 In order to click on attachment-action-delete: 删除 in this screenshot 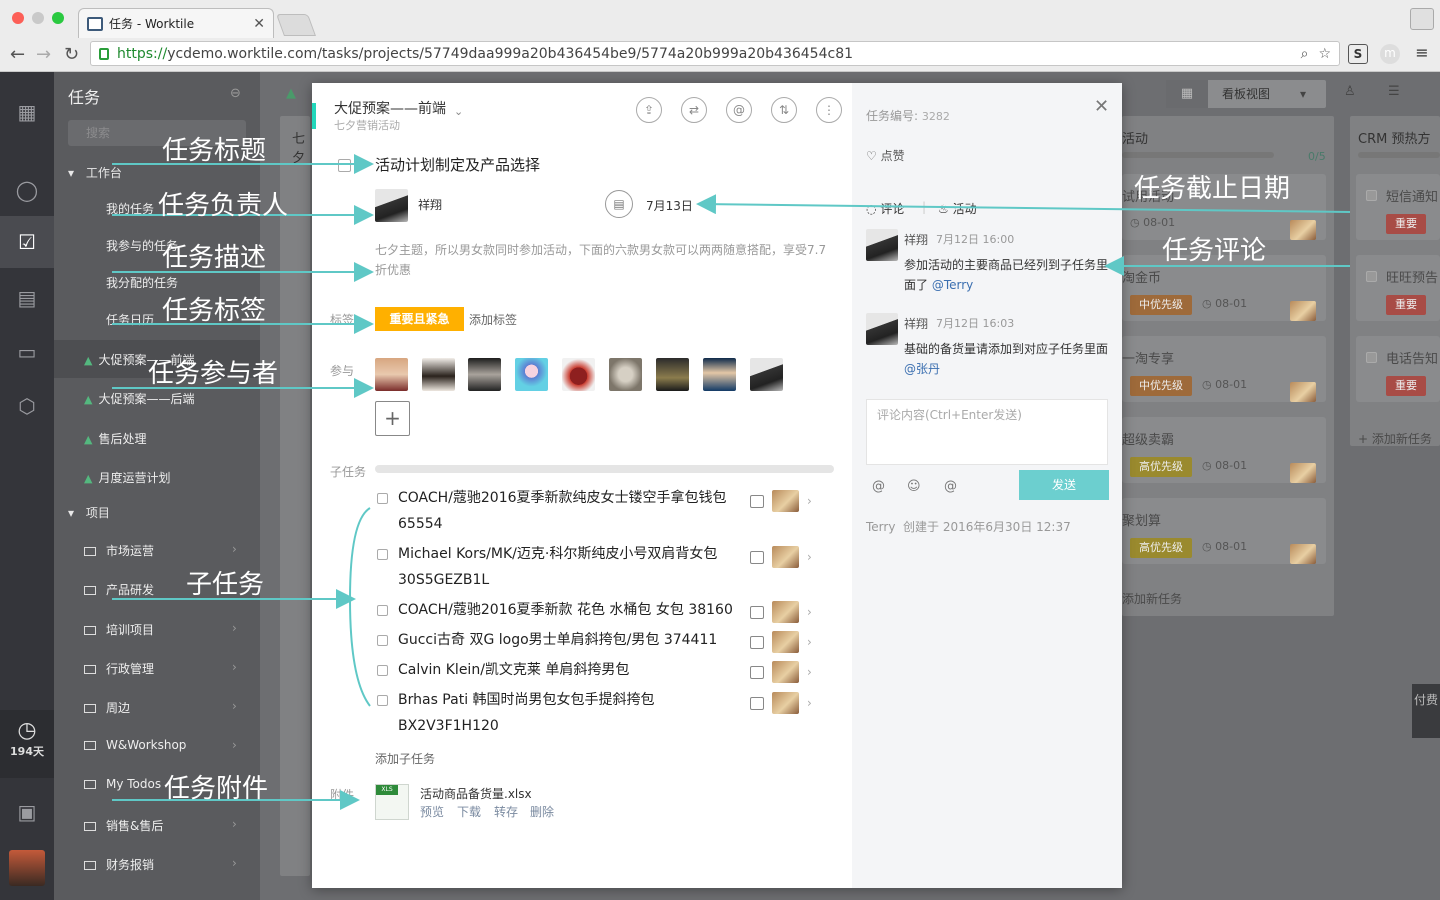, I will do `click(542, 811)`.